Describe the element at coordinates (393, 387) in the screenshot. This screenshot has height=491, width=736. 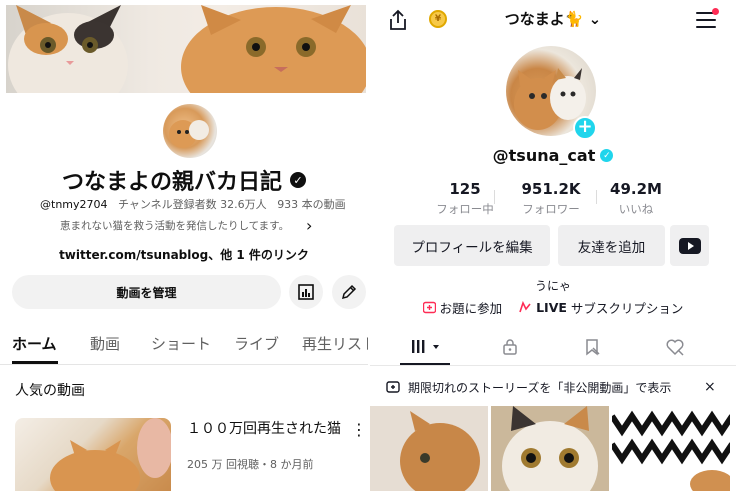
I see `story-icon` at that location.